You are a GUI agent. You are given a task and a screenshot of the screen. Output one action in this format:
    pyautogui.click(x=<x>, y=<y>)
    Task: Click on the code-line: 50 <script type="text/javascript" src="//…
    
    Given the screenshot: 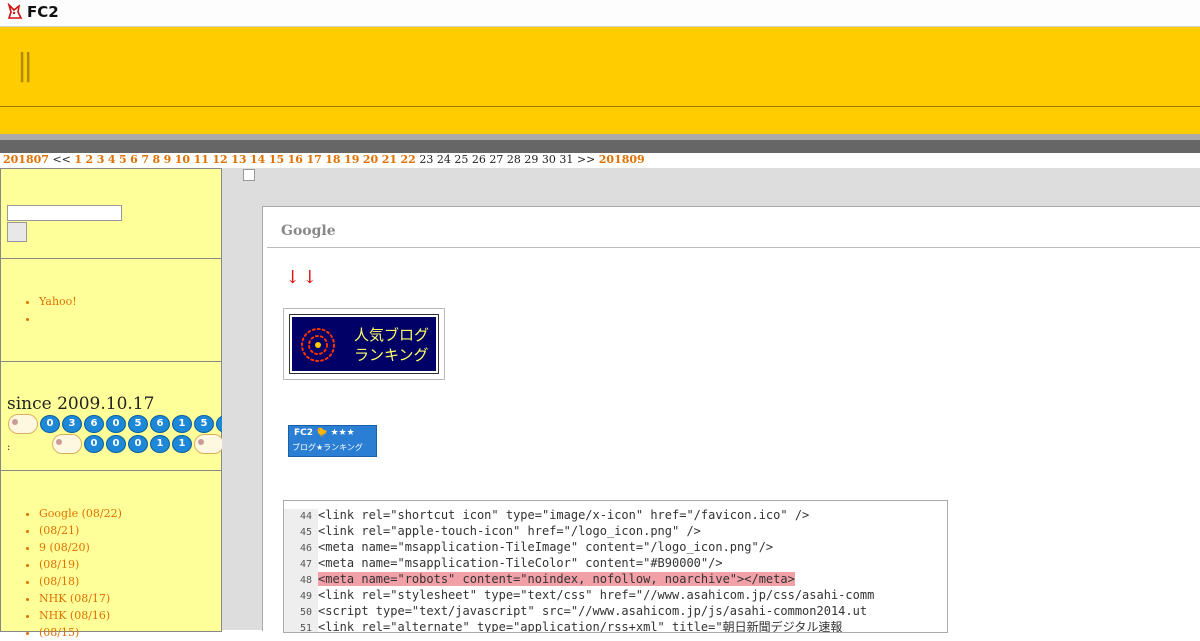 What is the action you would take?
    pyautogui.click(x=615, y=612)
    